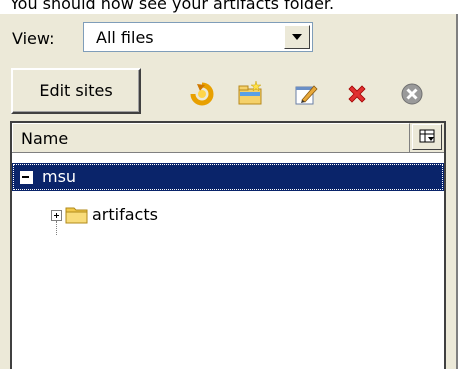 The image size is (464, 369). Describe the element at coordinates (202, 94) in the screenshot. I see `refresh-icon` at that location.